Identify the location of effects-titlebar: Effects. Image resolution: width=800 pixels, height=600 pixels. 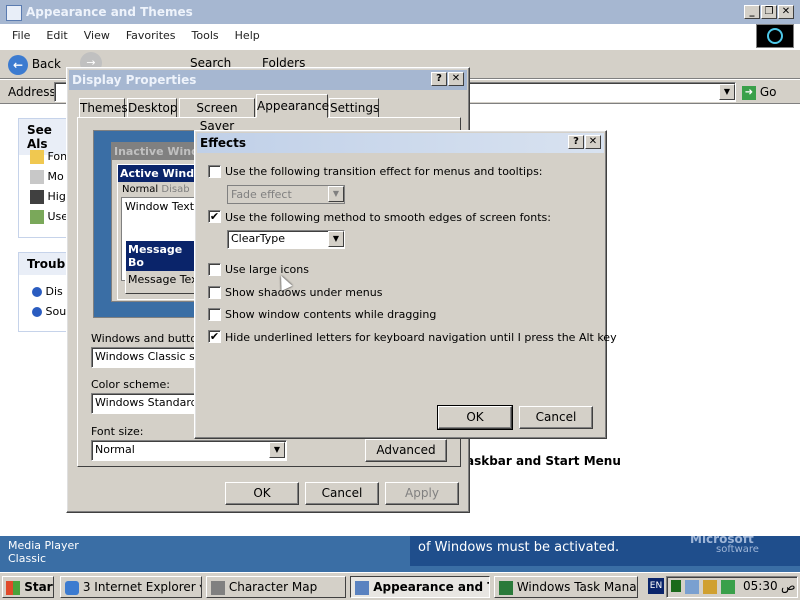
(400, 143).